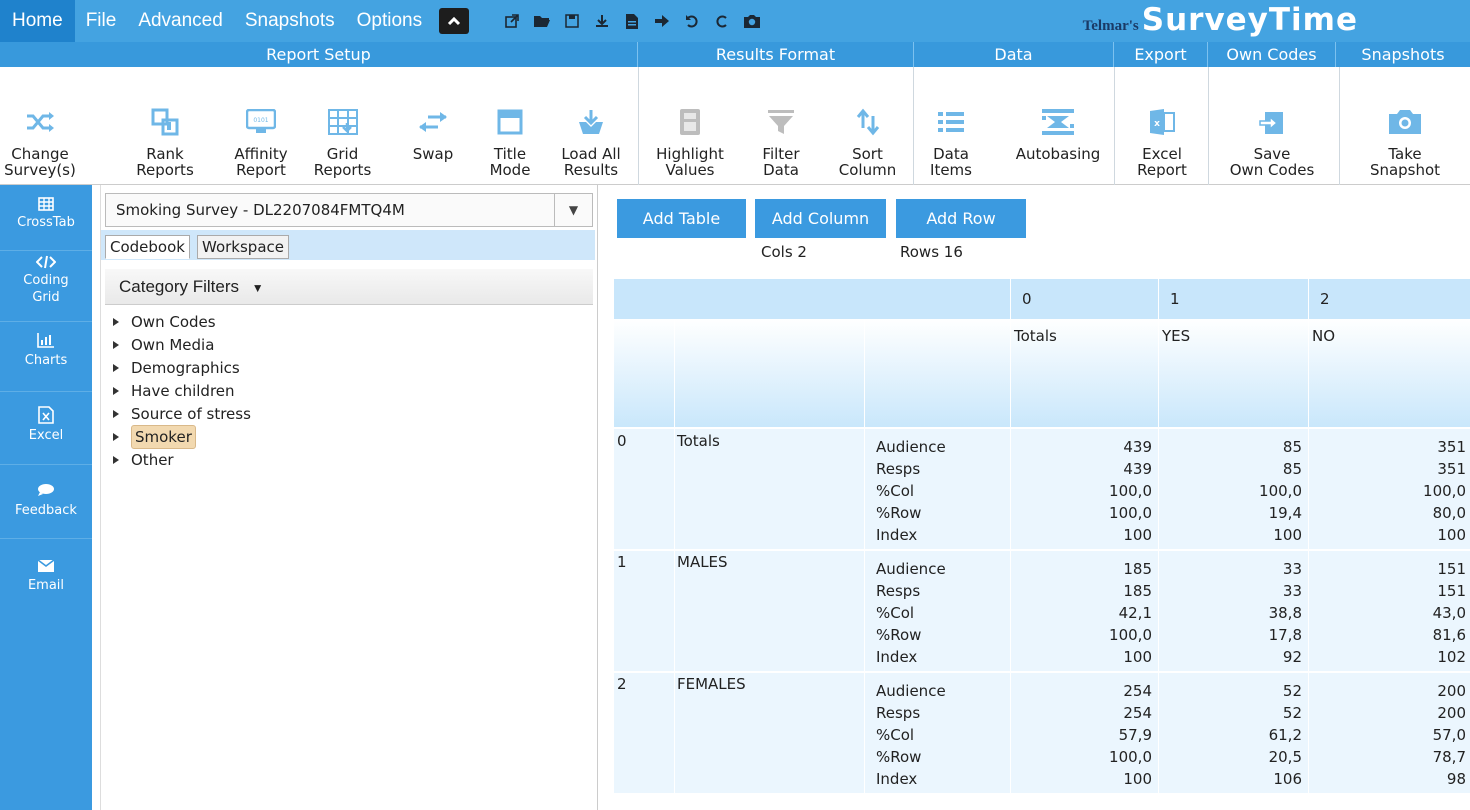  I want to click on menu-tab-snapshots: Snapshots, so click(290, 21).